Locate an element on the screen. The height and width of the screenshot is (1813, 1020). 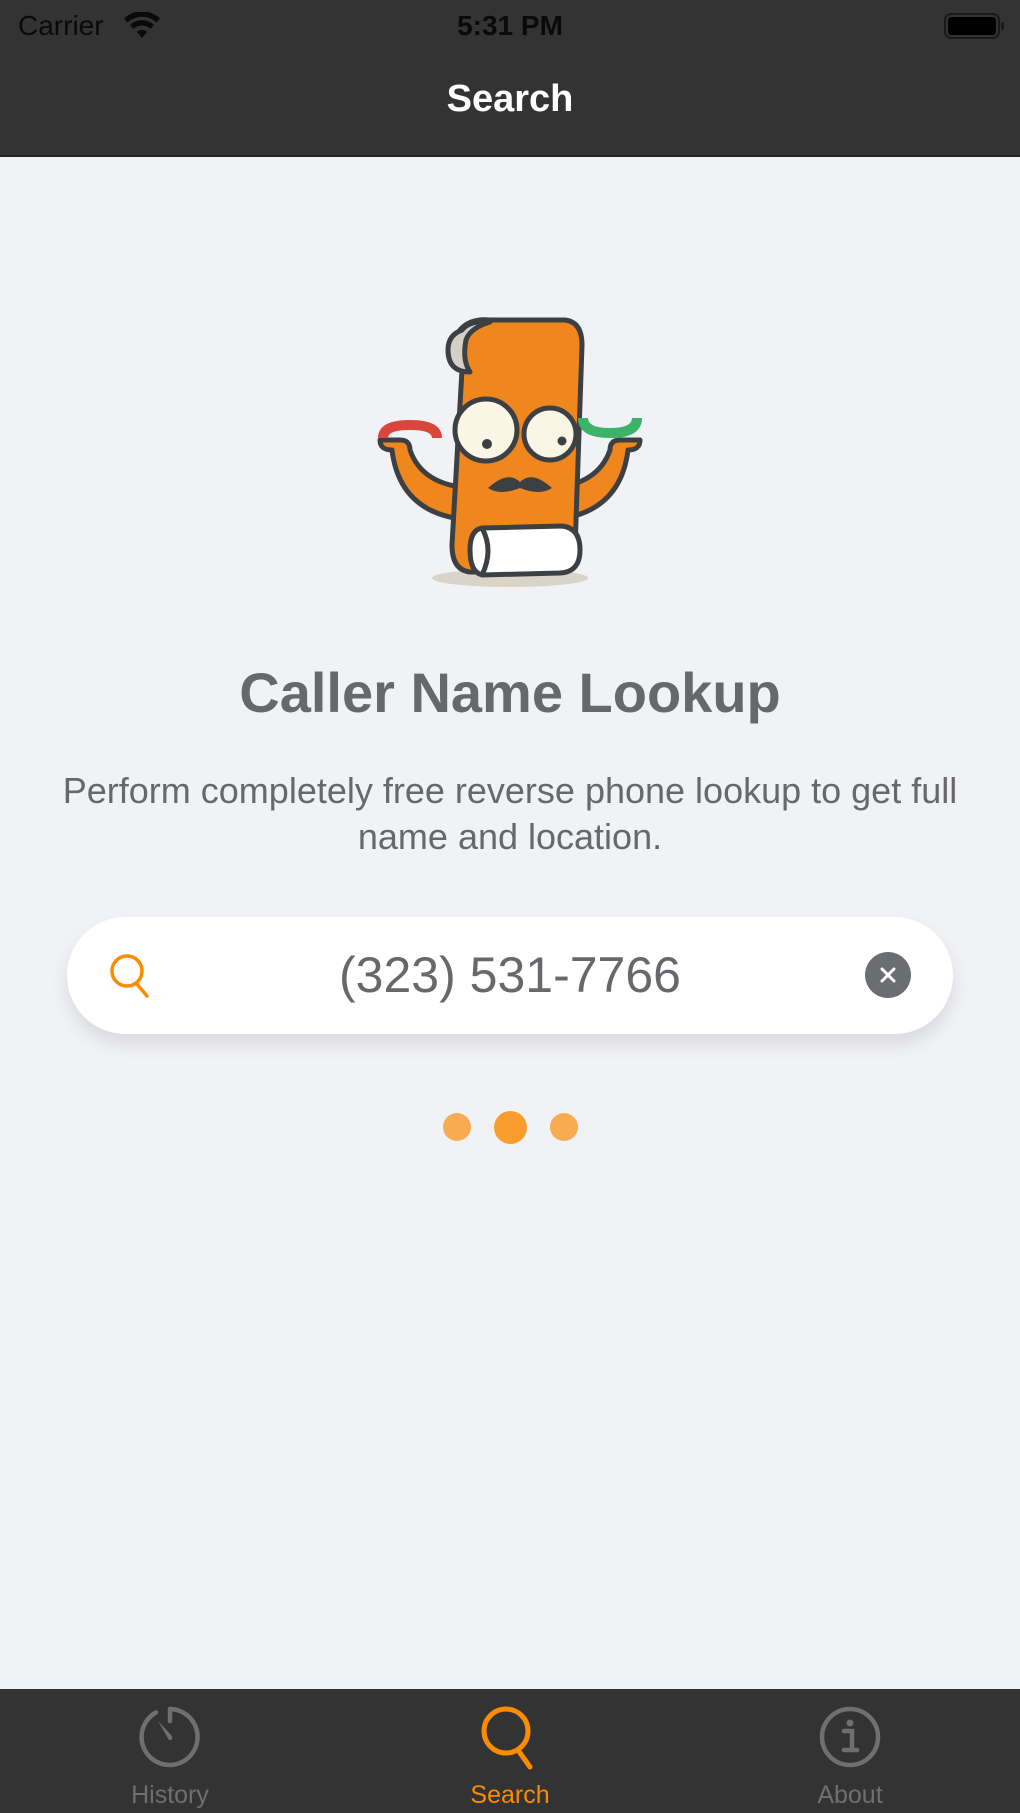
tab-history: History is located at coordinates (170, 1751).